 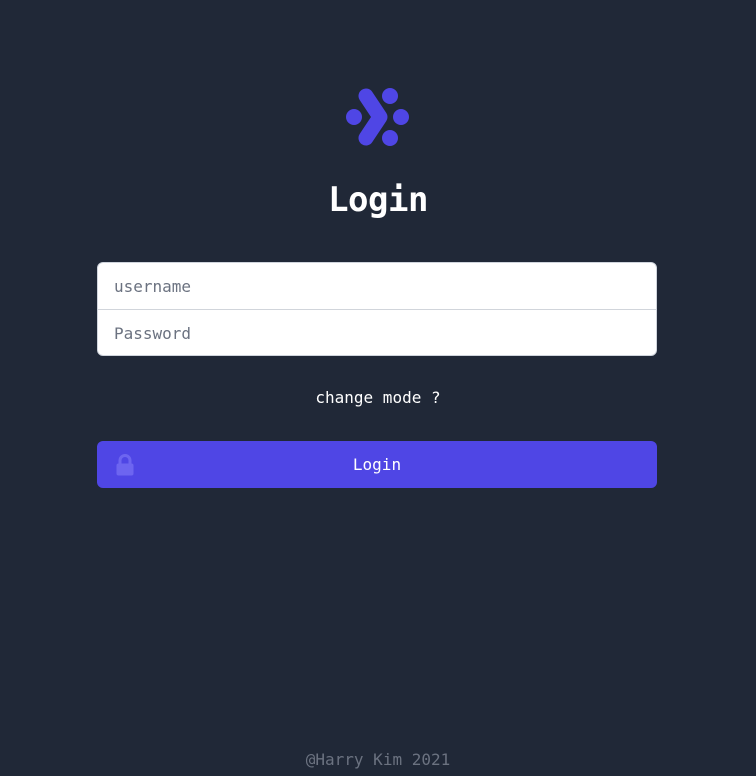 I want to click on login-button-label: Login, so click(x=377, y=464).